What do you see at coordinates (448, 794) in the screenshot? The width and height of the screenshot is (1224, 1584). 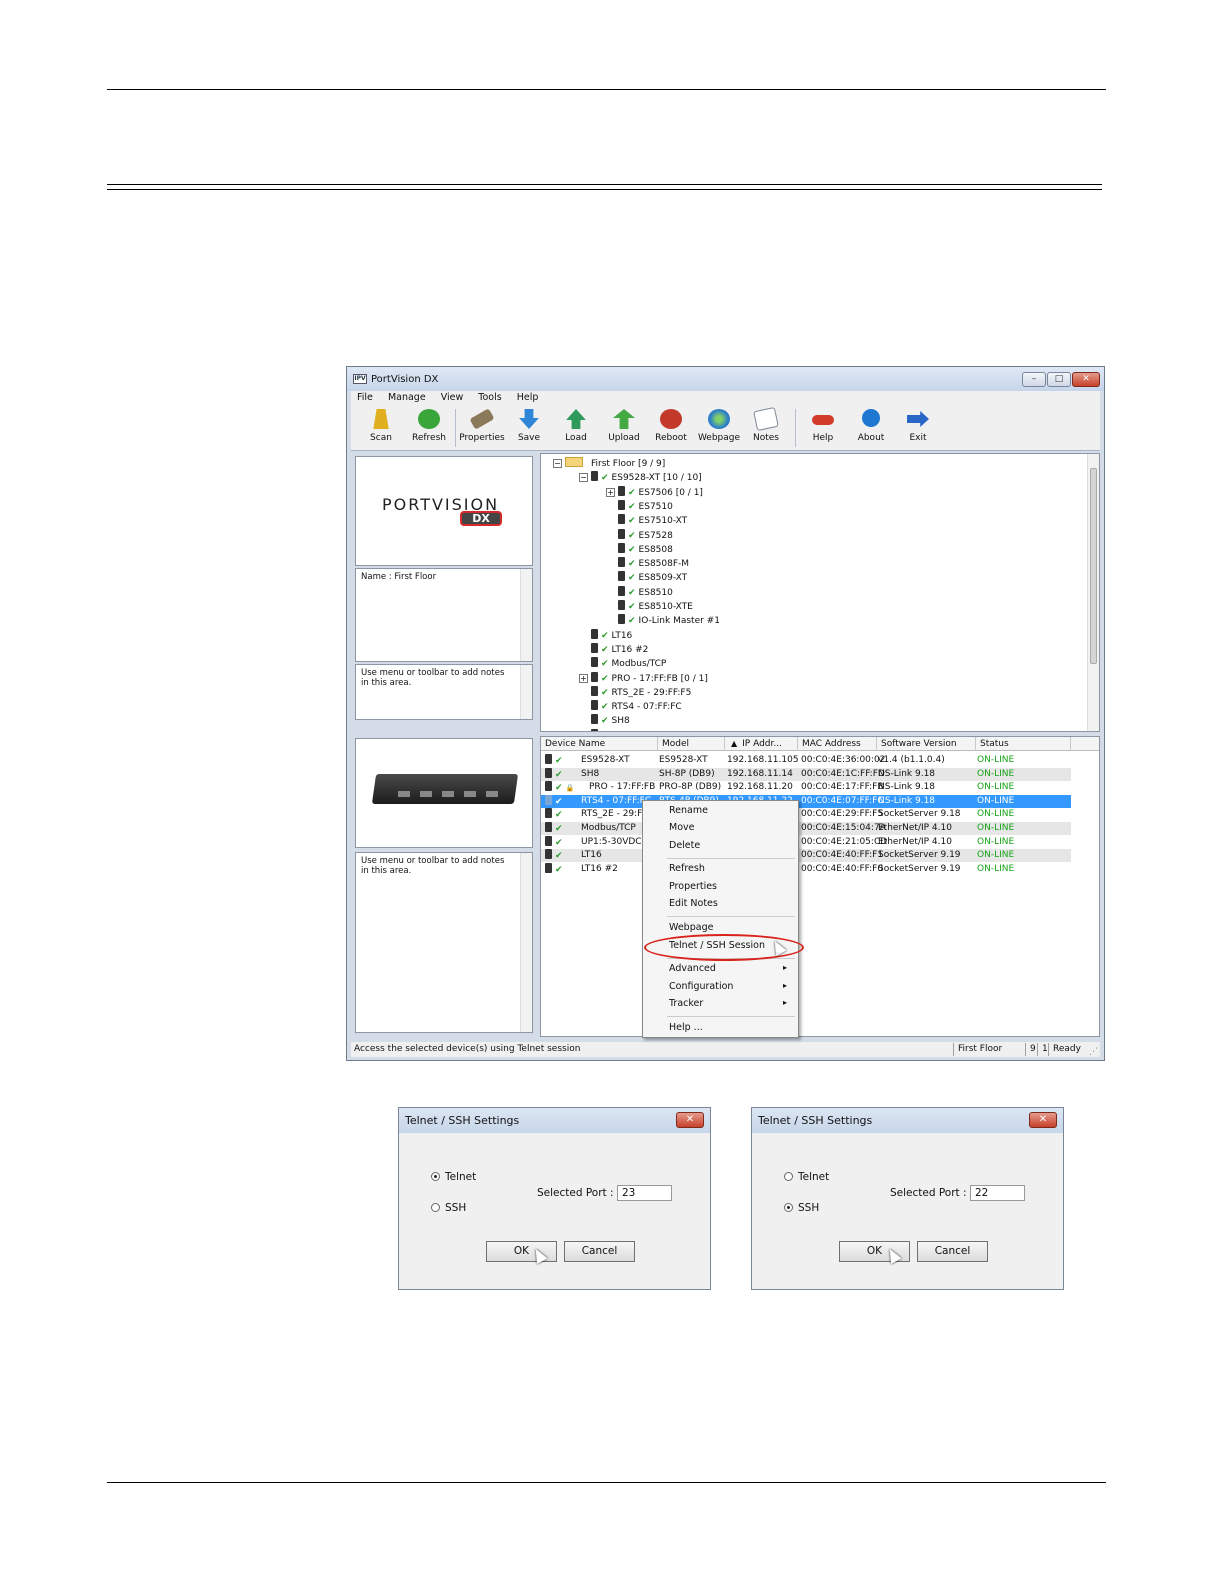 I see `device-ports` at bounding box center [448, 794].